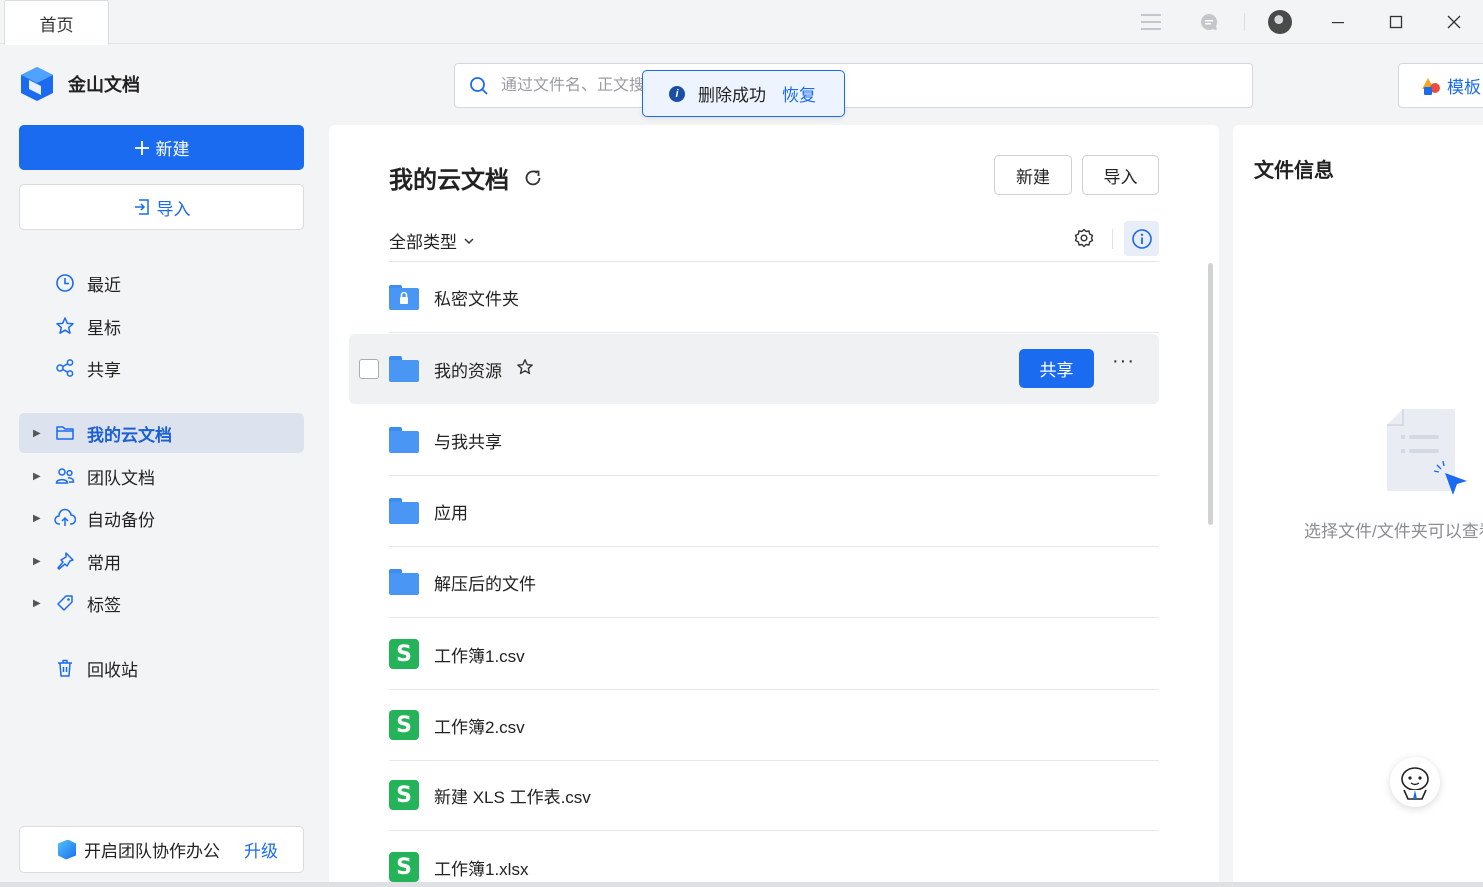 Image resolution: width=1483 pixels, height=887 pixels. I want to click on clock-icon, so click(65, 283).